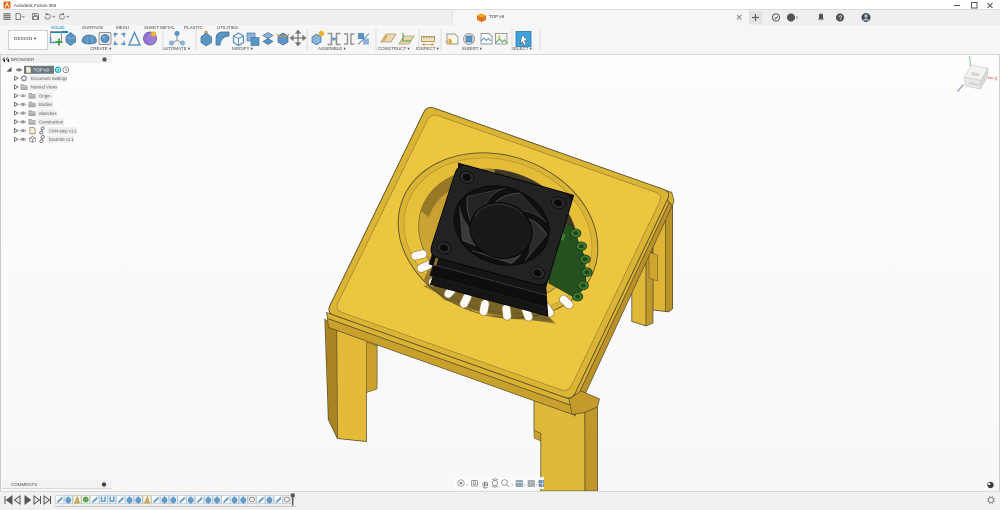  What do you see at coordinates (51, 122) in the screenshot?
I see `svg-text: Construction` at bounding box center [51, 122].